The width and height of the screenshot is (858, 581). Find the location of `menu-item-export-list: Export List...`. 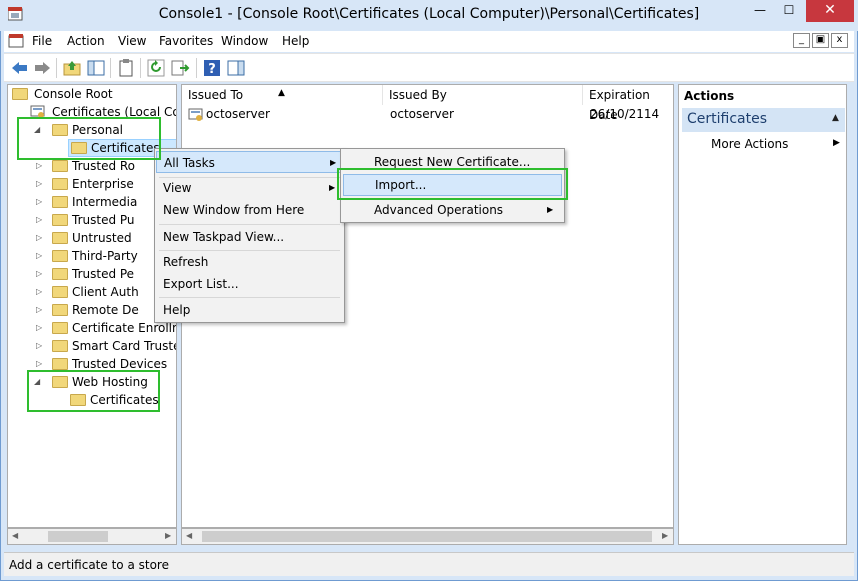

menu-item-export-list: Export List... is located at coordinates (249, 284).